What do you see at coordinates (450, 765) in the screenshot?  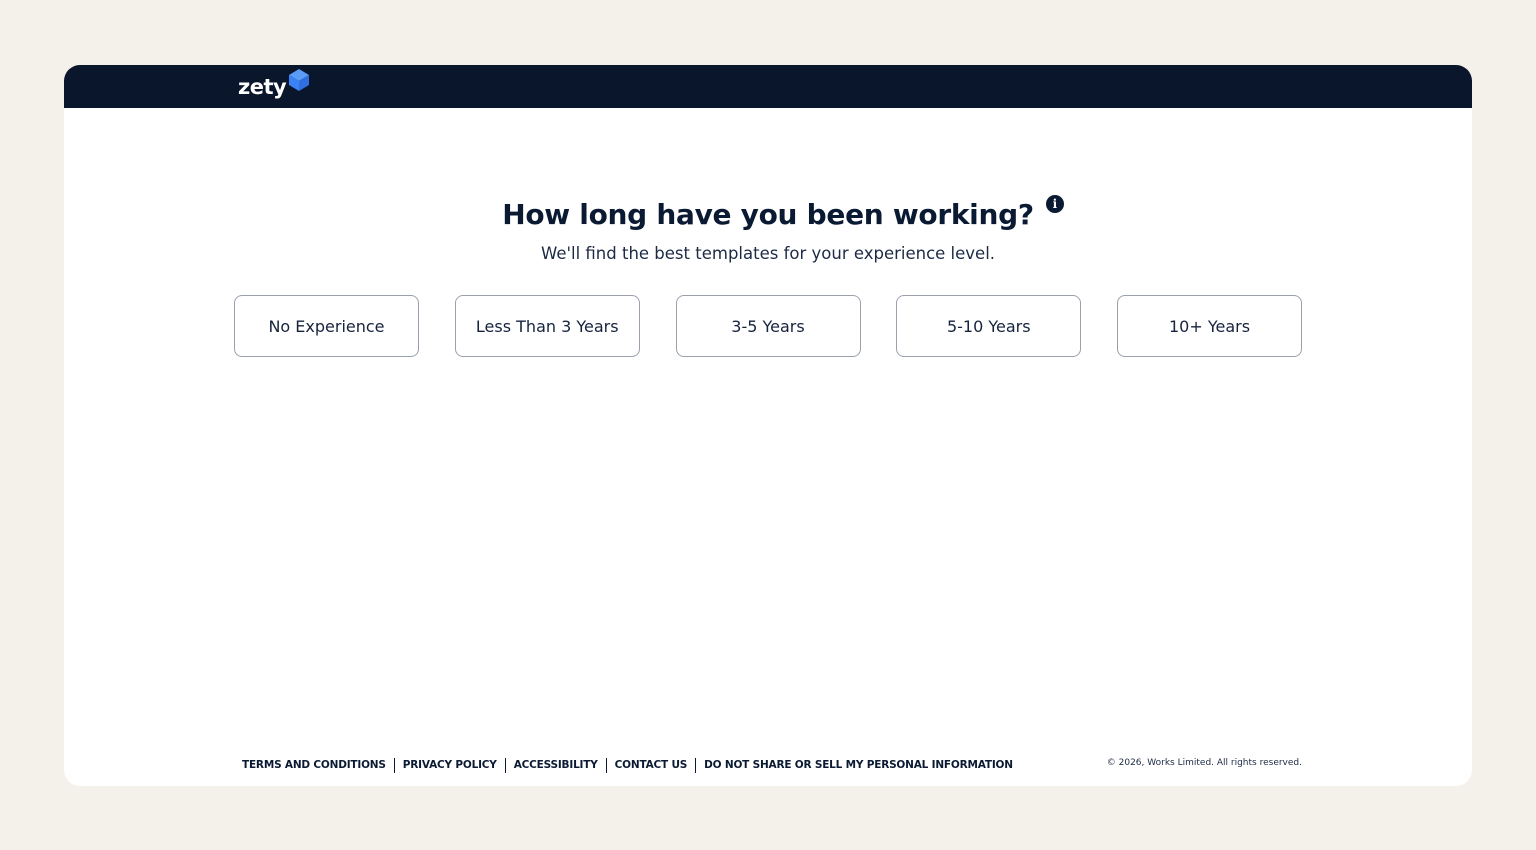 I see `footer-link-privacy: PRIVACY POLICY` at bounding box center [450, 765].